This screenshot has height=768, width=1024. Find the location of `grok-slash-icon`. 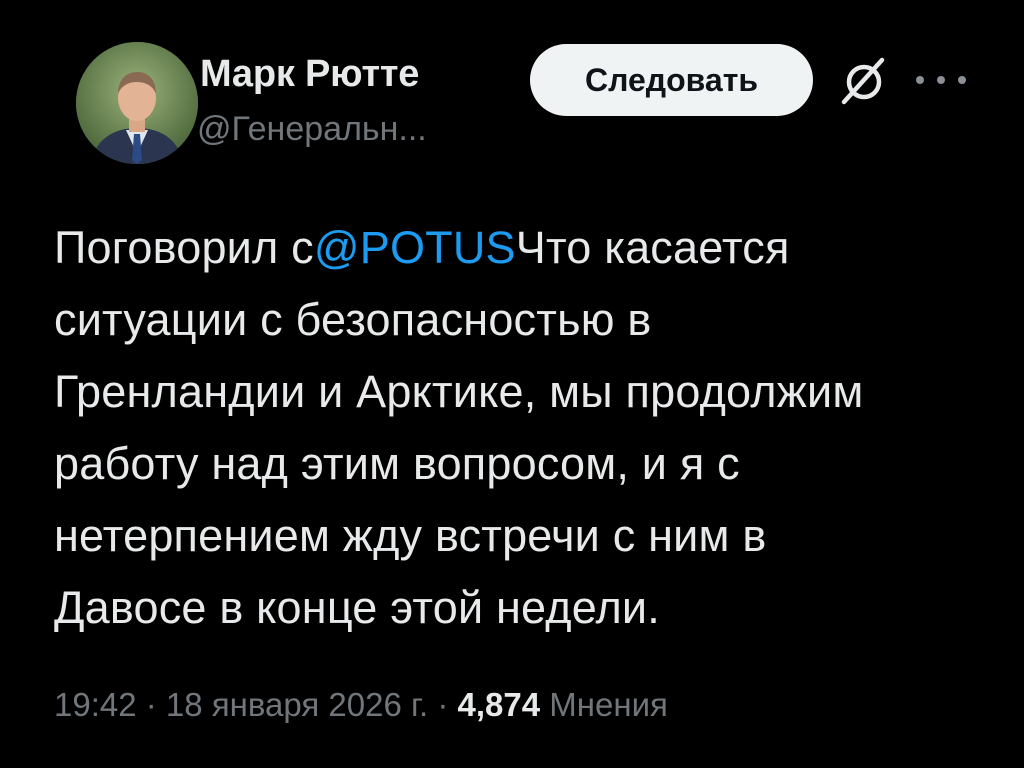

grok-slash-icon is located at coordinates (863, 81).